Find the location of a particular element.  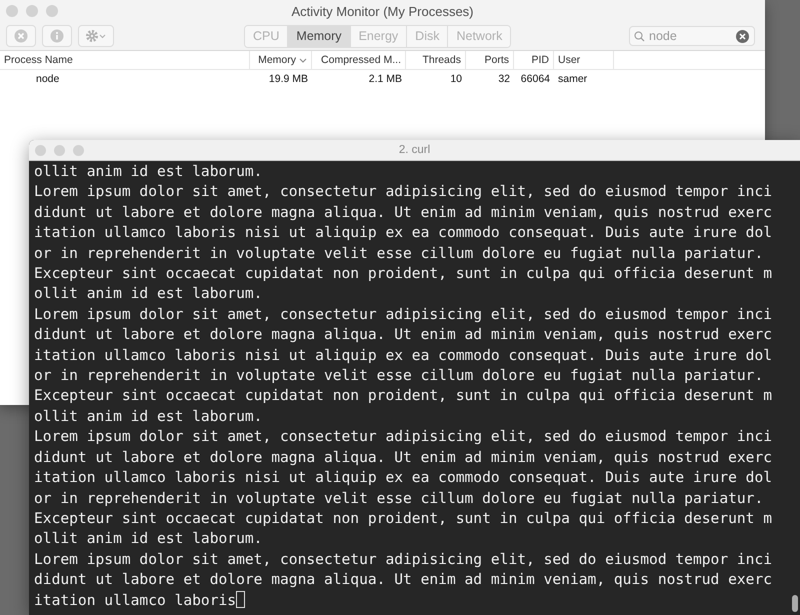

stop-process-button is located at coordinates (21, 36).